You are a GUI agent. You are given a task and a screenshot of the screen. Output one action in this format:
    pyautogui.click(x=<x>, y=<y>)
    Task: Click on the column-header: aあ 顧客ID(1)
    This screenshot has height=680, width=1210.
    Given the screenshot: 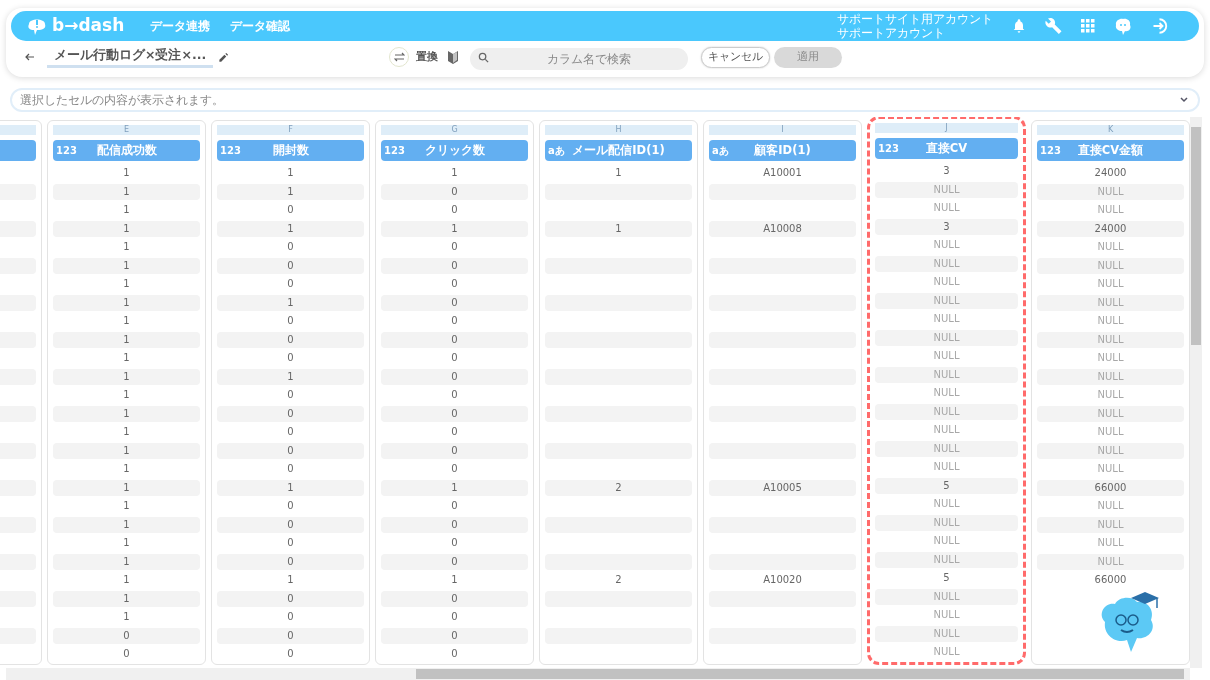 What is the action you would take?
    pyautogui.click(x=782, y=150)
    